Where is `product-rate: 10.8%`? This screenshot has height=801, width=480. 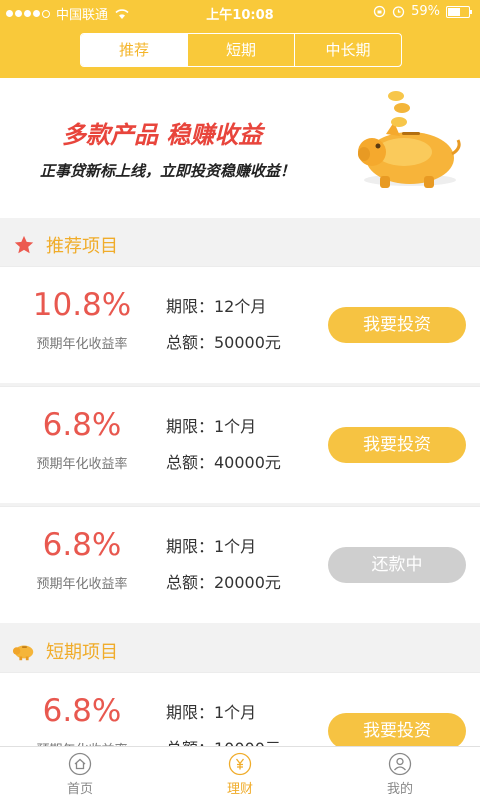
product-rate: 10.8% is located at coordinates (82, 305).